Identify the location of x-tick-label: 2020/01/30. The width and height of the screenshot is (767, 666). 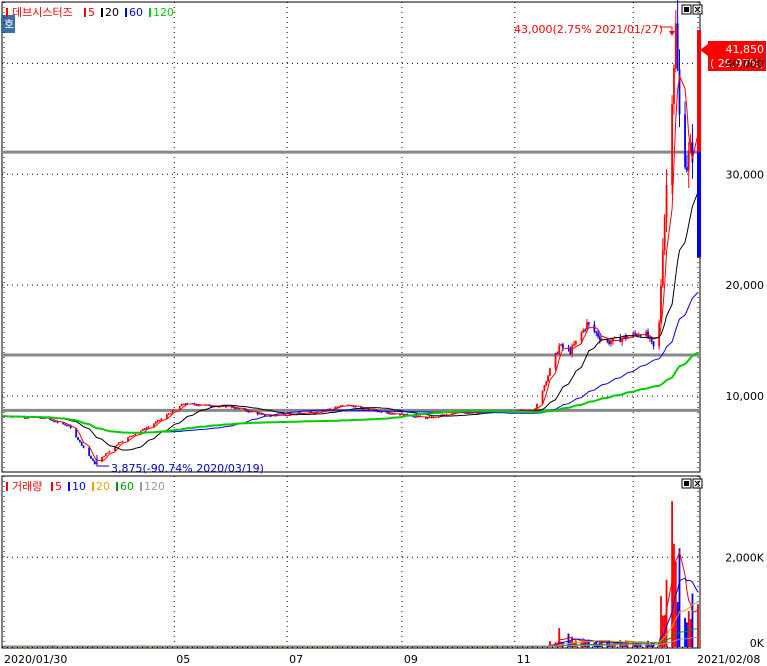
(35, 659).